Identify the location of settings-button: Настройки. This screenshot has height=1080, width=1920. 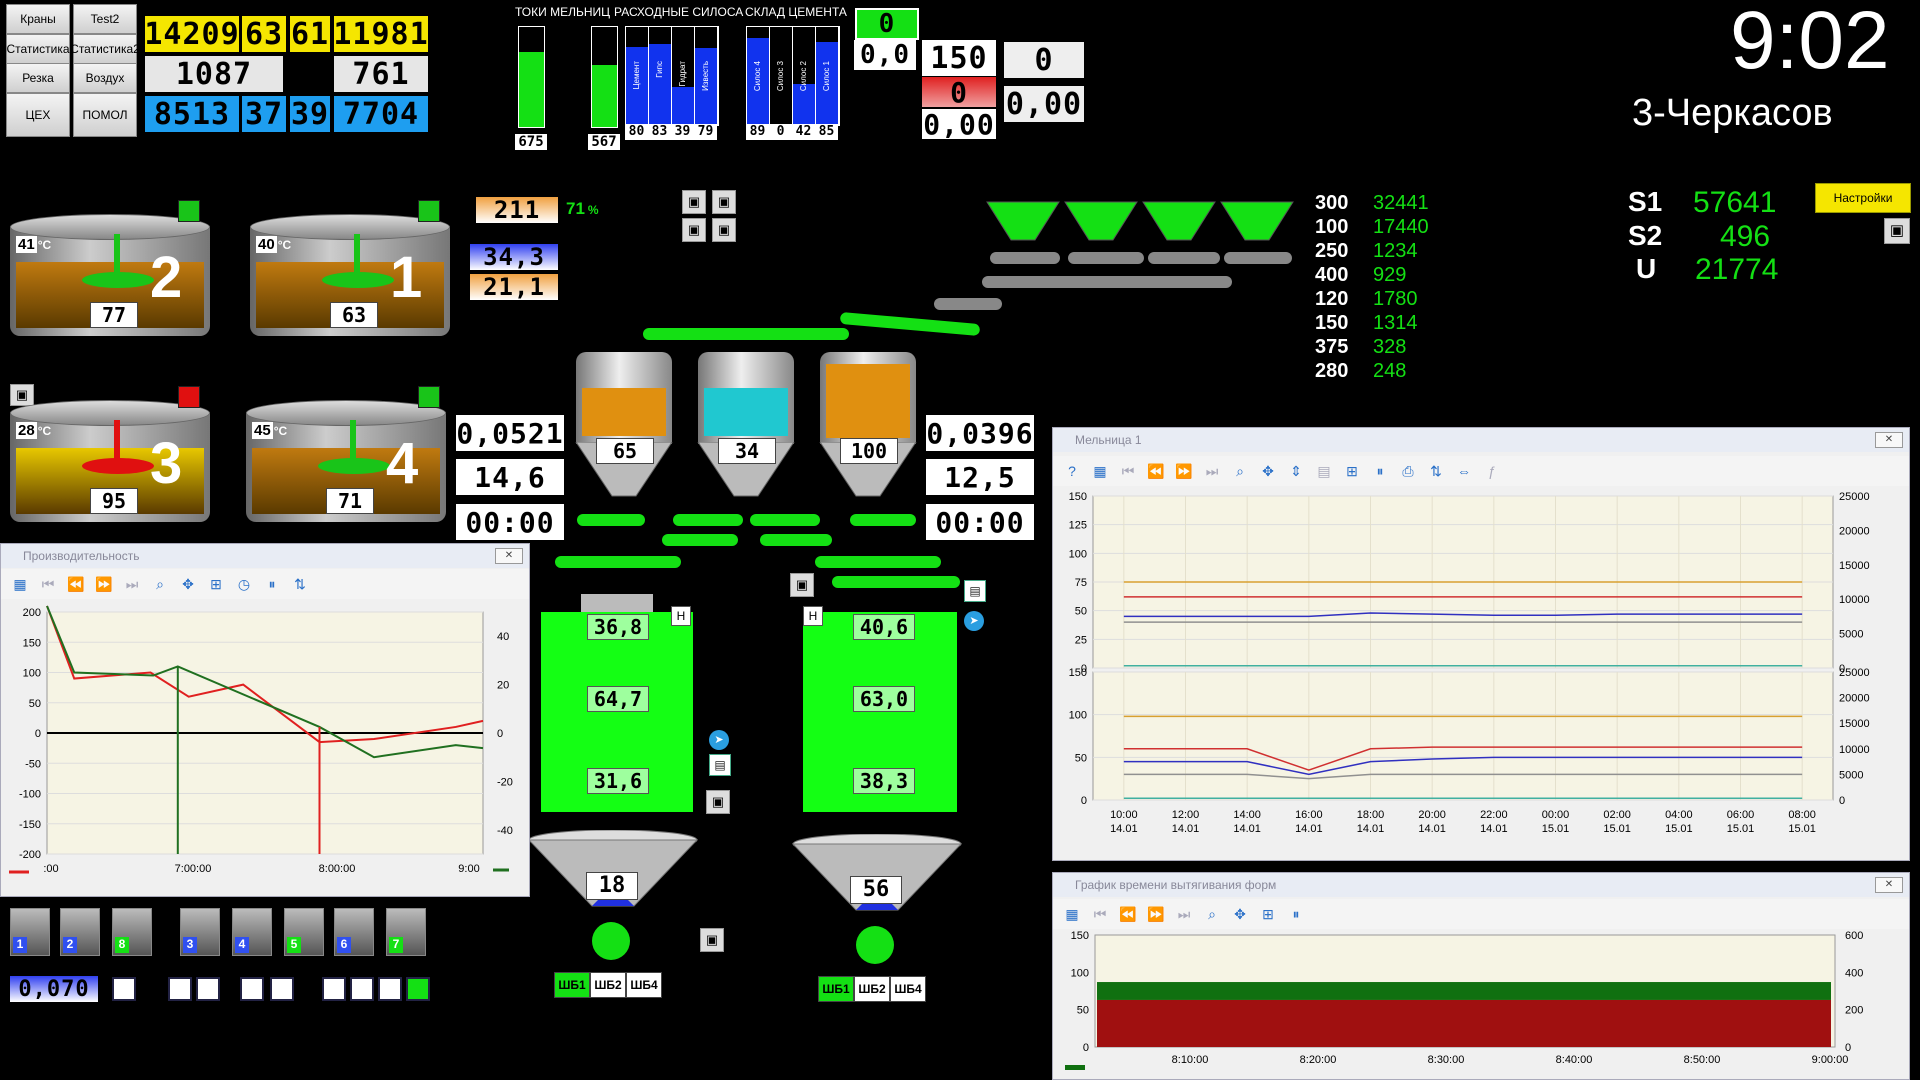
(1863, 198).